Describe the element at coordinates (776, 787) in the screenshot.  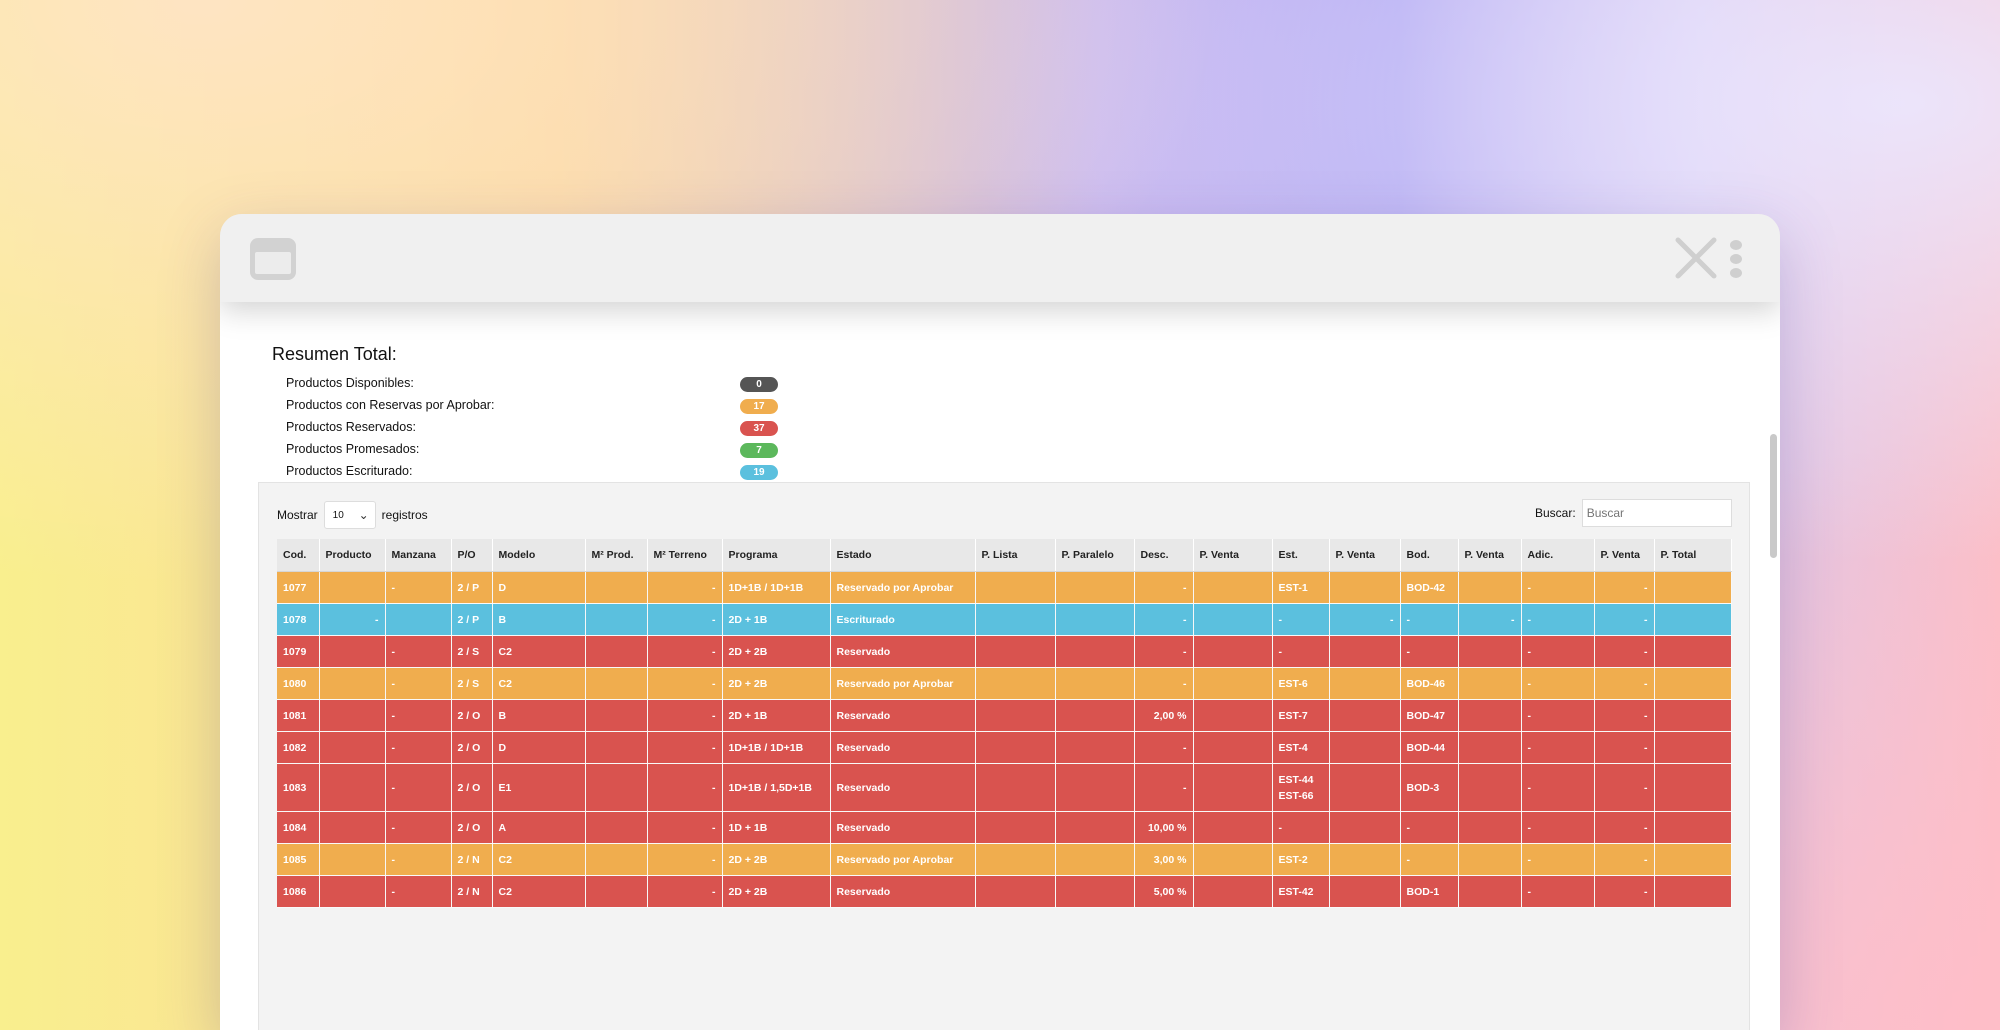
I see `table-cell: 1D+1B / 1,5D+1B` at that location.